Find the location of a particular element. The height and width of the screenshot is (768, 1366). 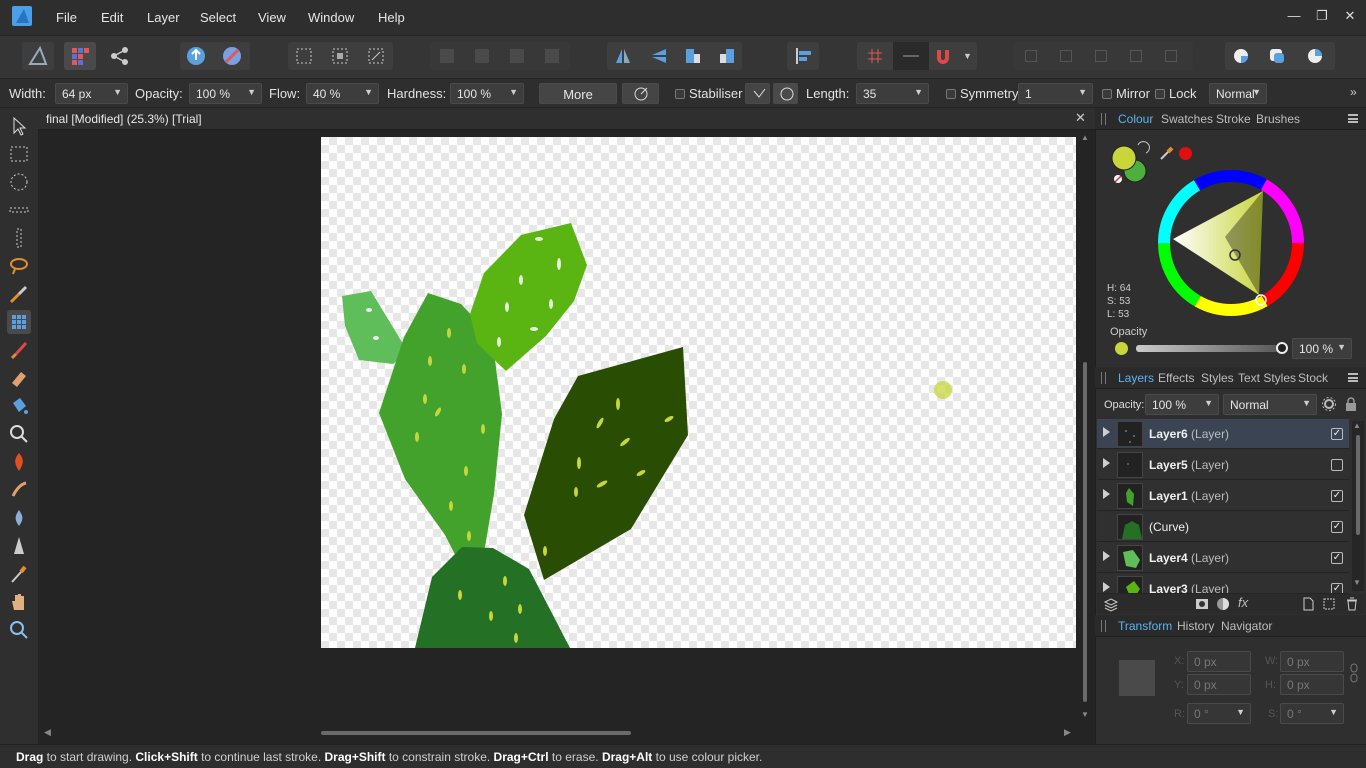

y-field: 0 px is located at coordinates (1219, 684).